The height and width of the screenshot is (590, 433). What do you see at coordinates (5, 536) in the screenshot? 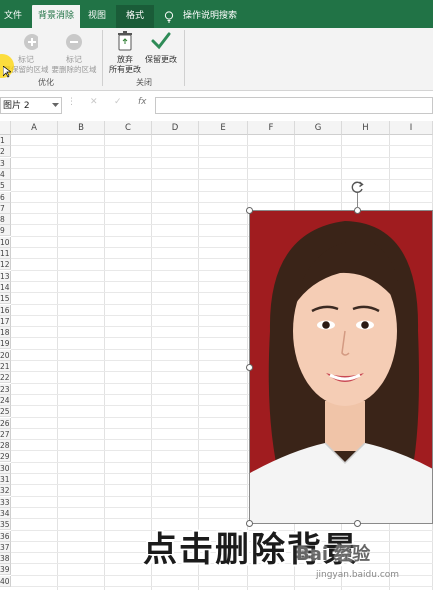
I see `row-header: 36` at bounding box center [5, 536].